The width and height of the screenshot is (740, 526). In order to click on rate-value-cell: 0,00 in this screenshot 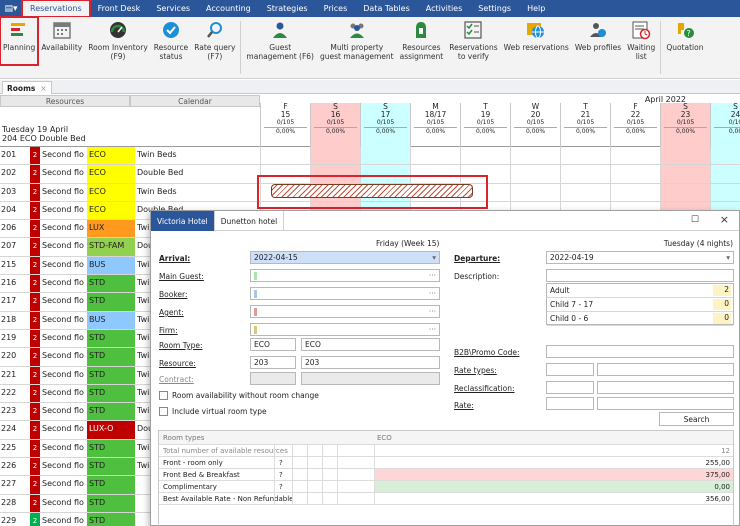, I will do `click(553, 486)`.